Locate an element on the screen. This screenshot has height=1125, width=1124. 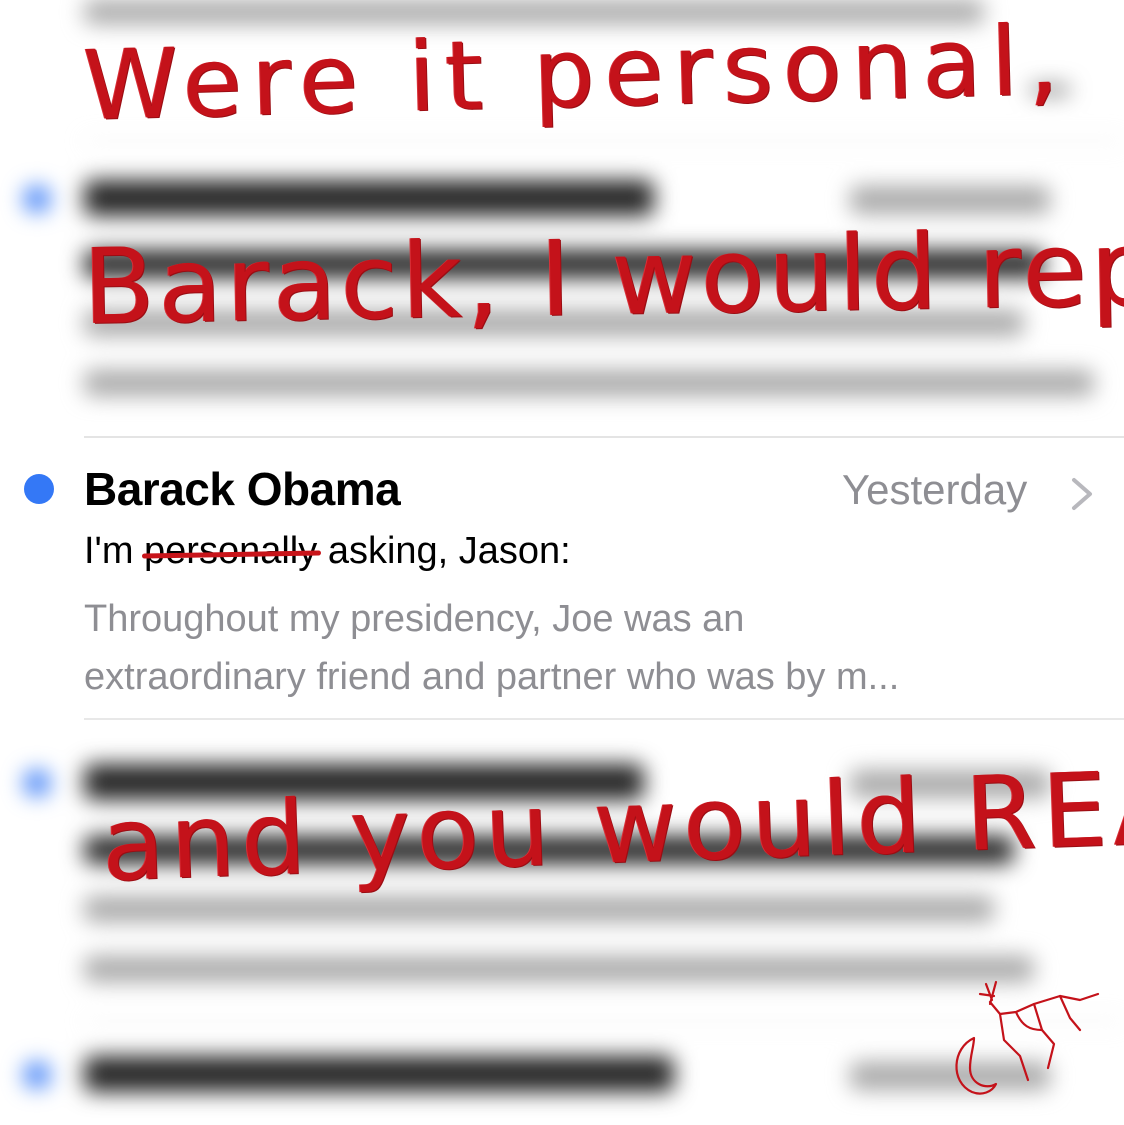
email-date: Yesterday is located at coordinates (935, 489).